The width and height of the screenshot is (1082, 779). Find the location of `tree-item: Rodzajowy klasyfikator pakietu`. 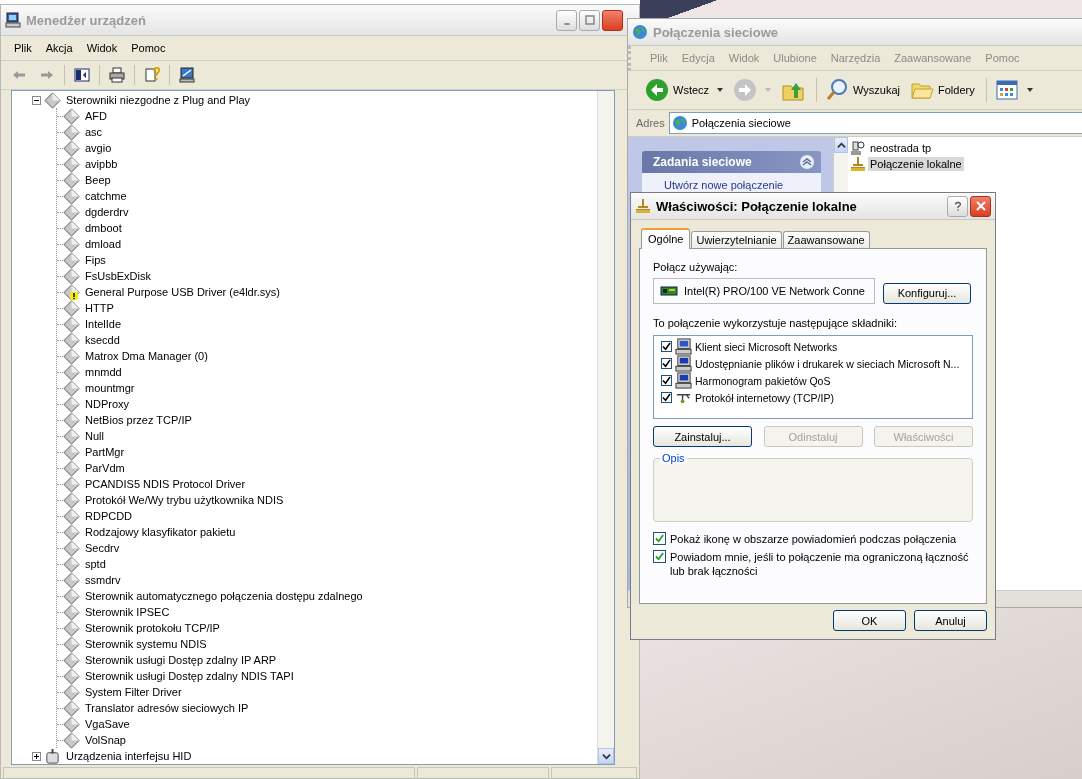

tree-item: Rodzajowy klasyfikator pakietu is located at coordinates (160, 532).